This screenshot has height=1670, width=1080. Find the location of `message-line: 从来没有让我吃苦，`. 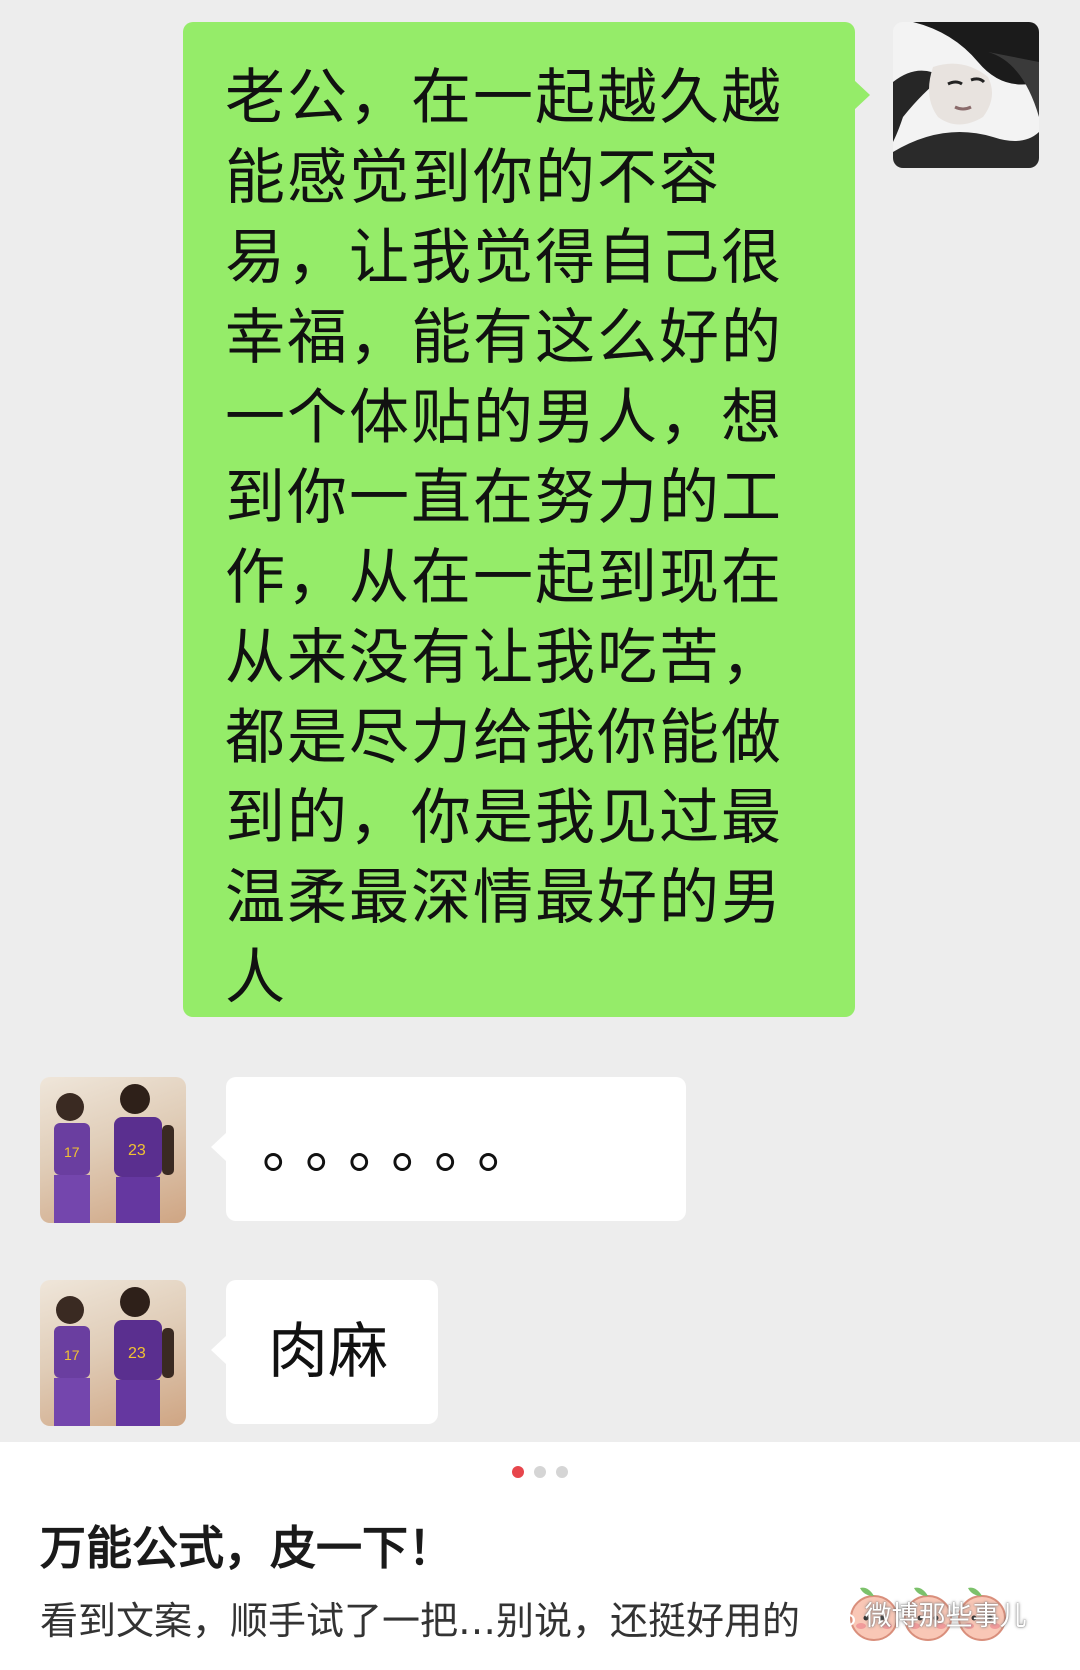

message-line: 从来没有让我吃苦， is located at coordinates (504, 658).